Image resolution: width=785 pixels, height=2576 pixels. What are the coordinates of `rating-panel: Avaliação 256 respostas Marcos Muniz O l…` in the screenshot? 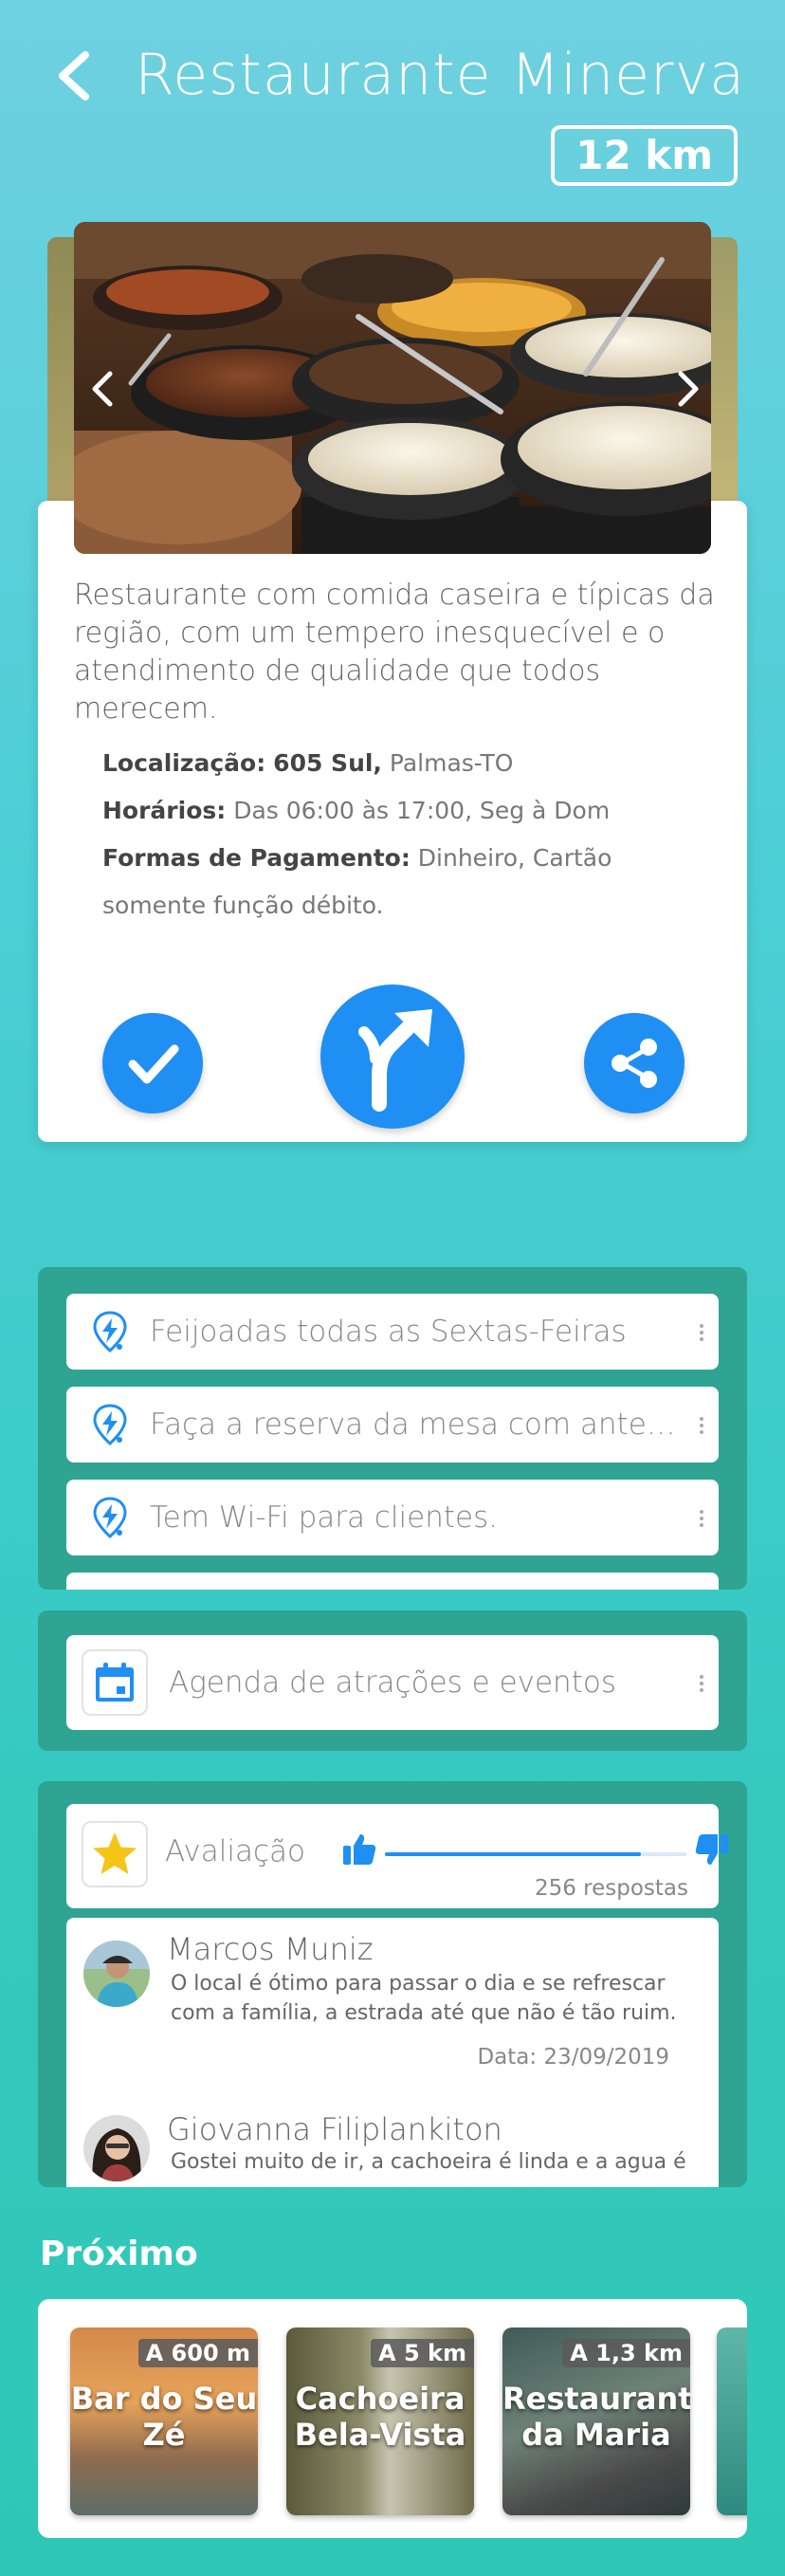 It's located at (392, 1984).